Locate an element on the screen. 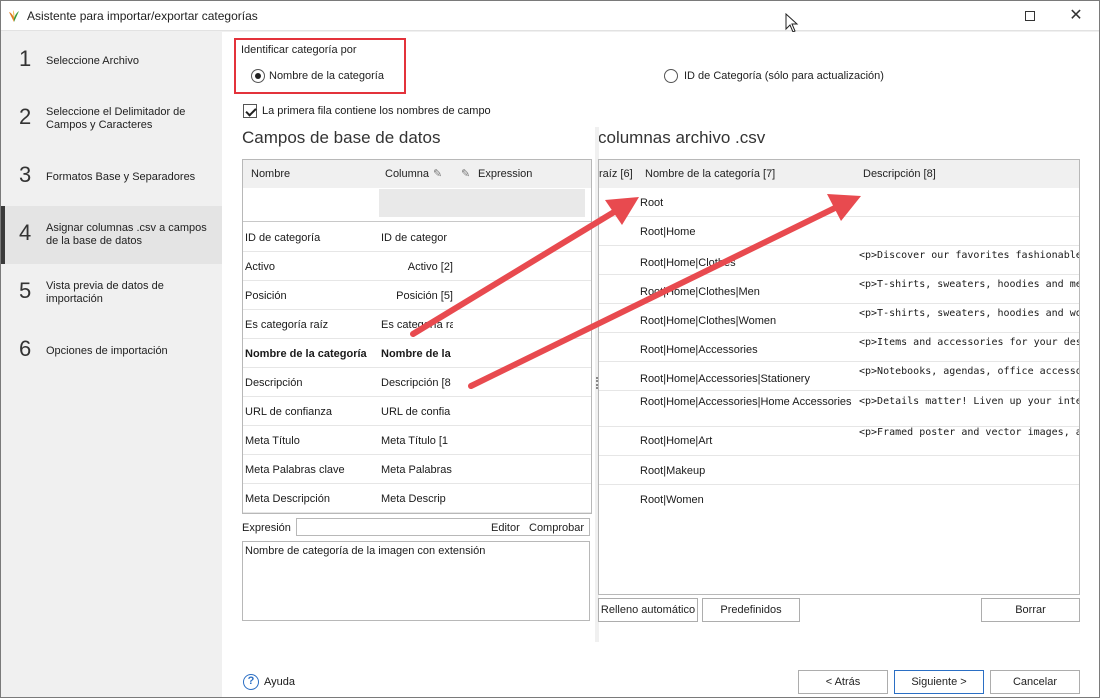  step-3: 3 Formatos Base y Separadores is located at coordinates (111, 177).